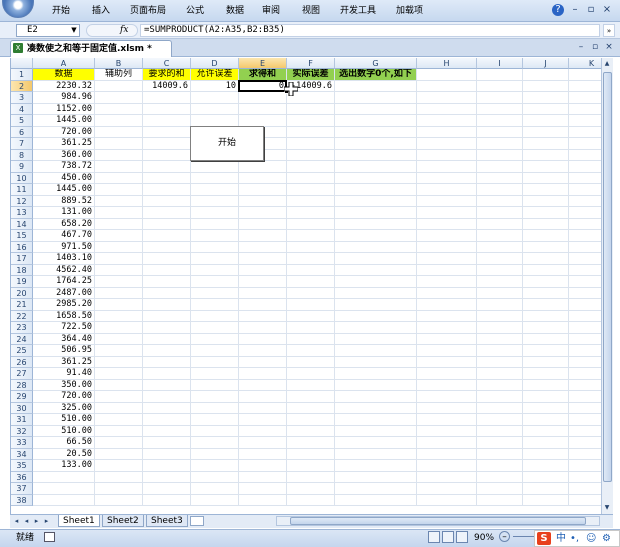  I want to click on row-header-17: 17, so click(22, 259).